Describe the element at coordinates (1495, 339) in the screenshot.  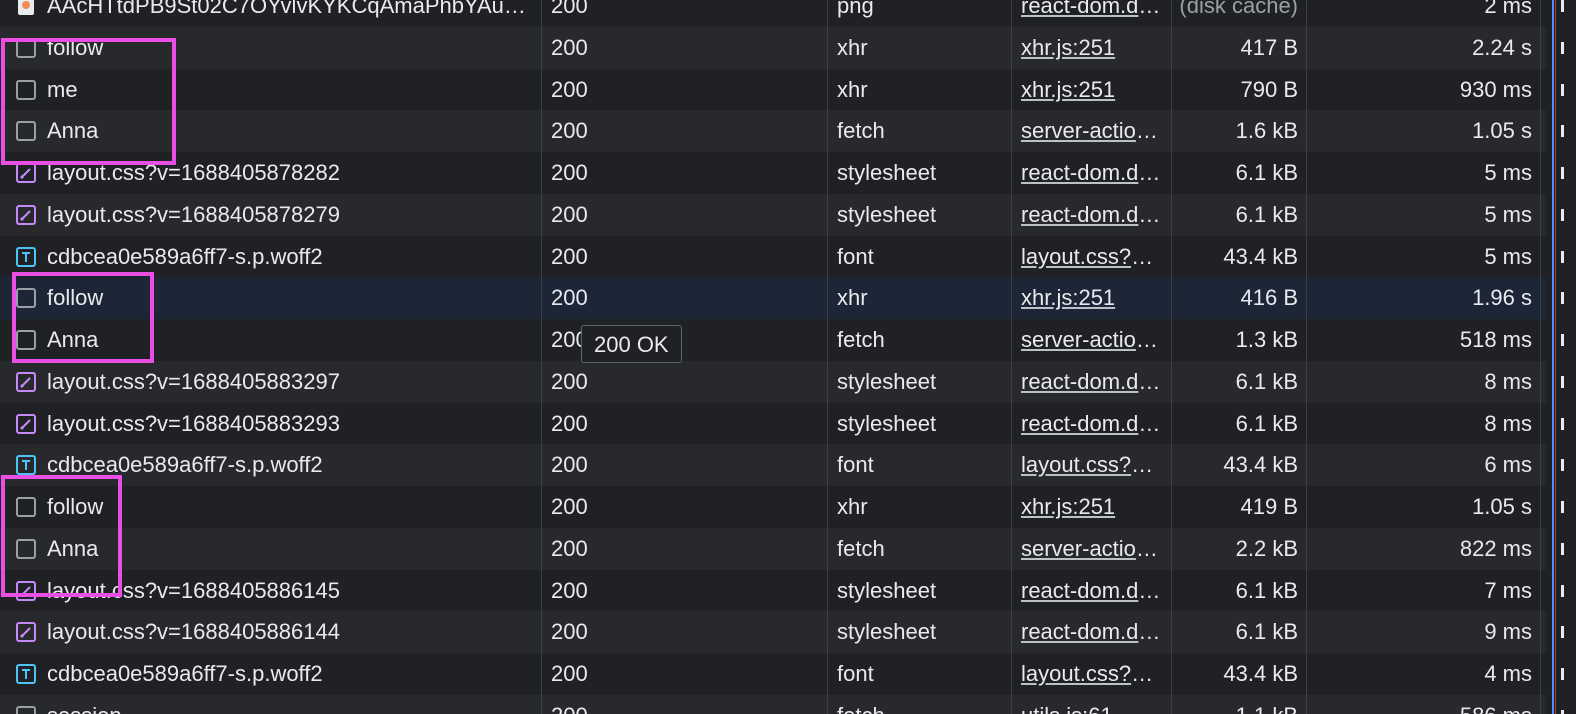
I see `time-cell: 518 ms` at that location.